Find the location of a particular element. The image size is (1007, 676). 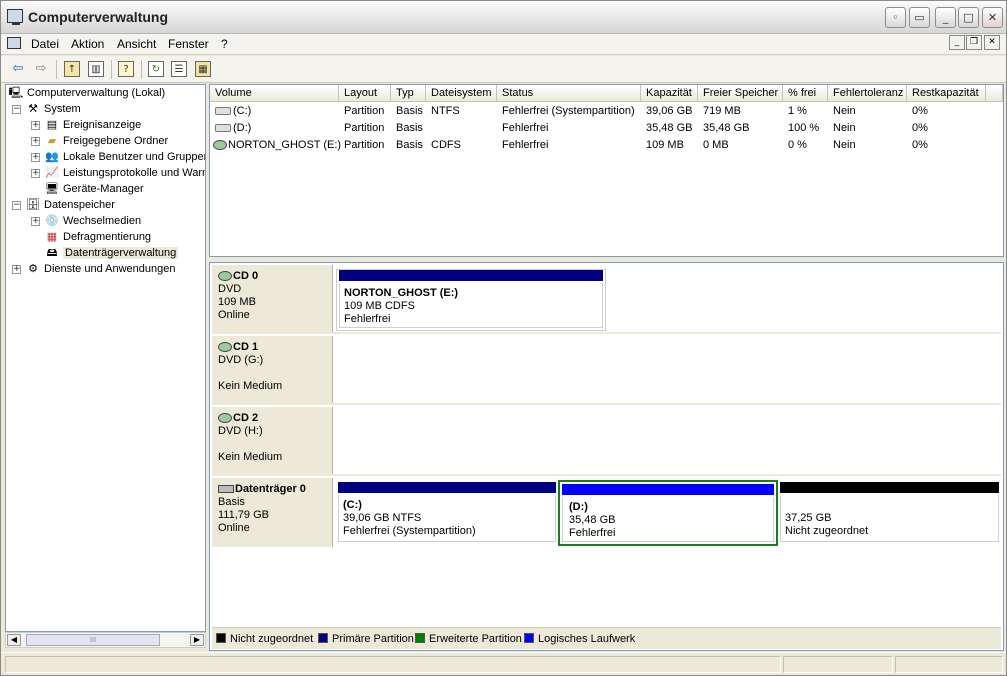

tree-item-root: 🖳 Computerverwaltung (Lokal) is located at coordinates (87, 93).